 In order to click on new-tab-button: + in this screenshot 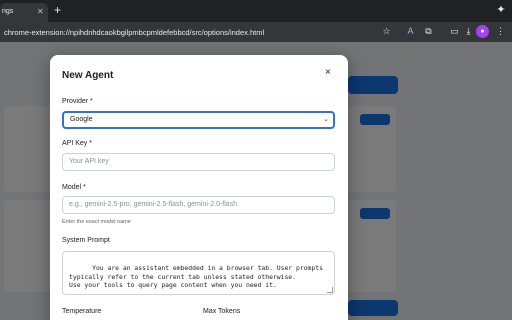, I will do `click(57, 10)`.